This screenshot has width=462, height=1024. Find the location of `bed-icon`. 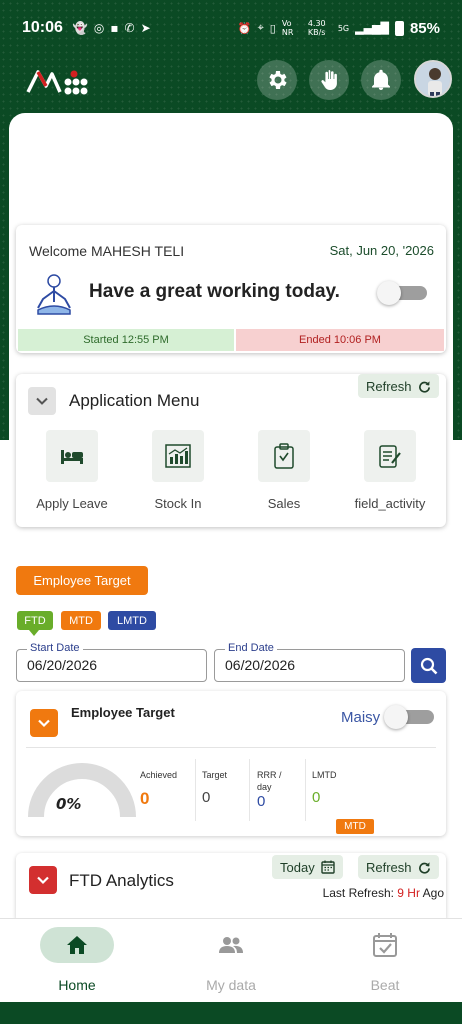

bed-icon is located at coordinates (72, 457).